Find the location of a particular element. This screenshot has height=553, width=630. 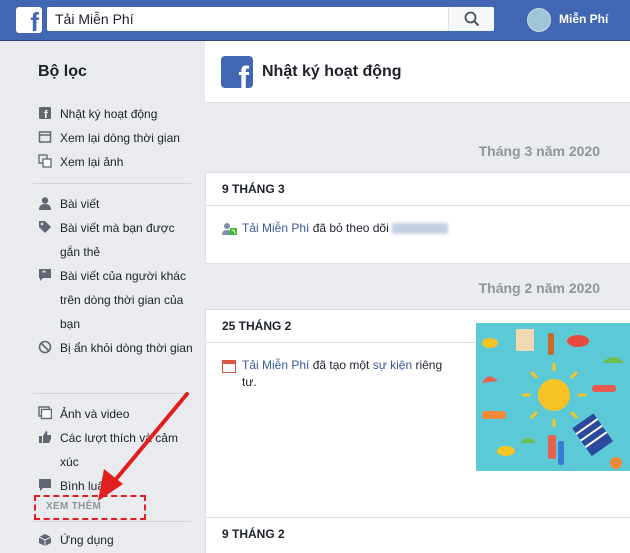

annotation-arrow is located at coordinates (143, 446).